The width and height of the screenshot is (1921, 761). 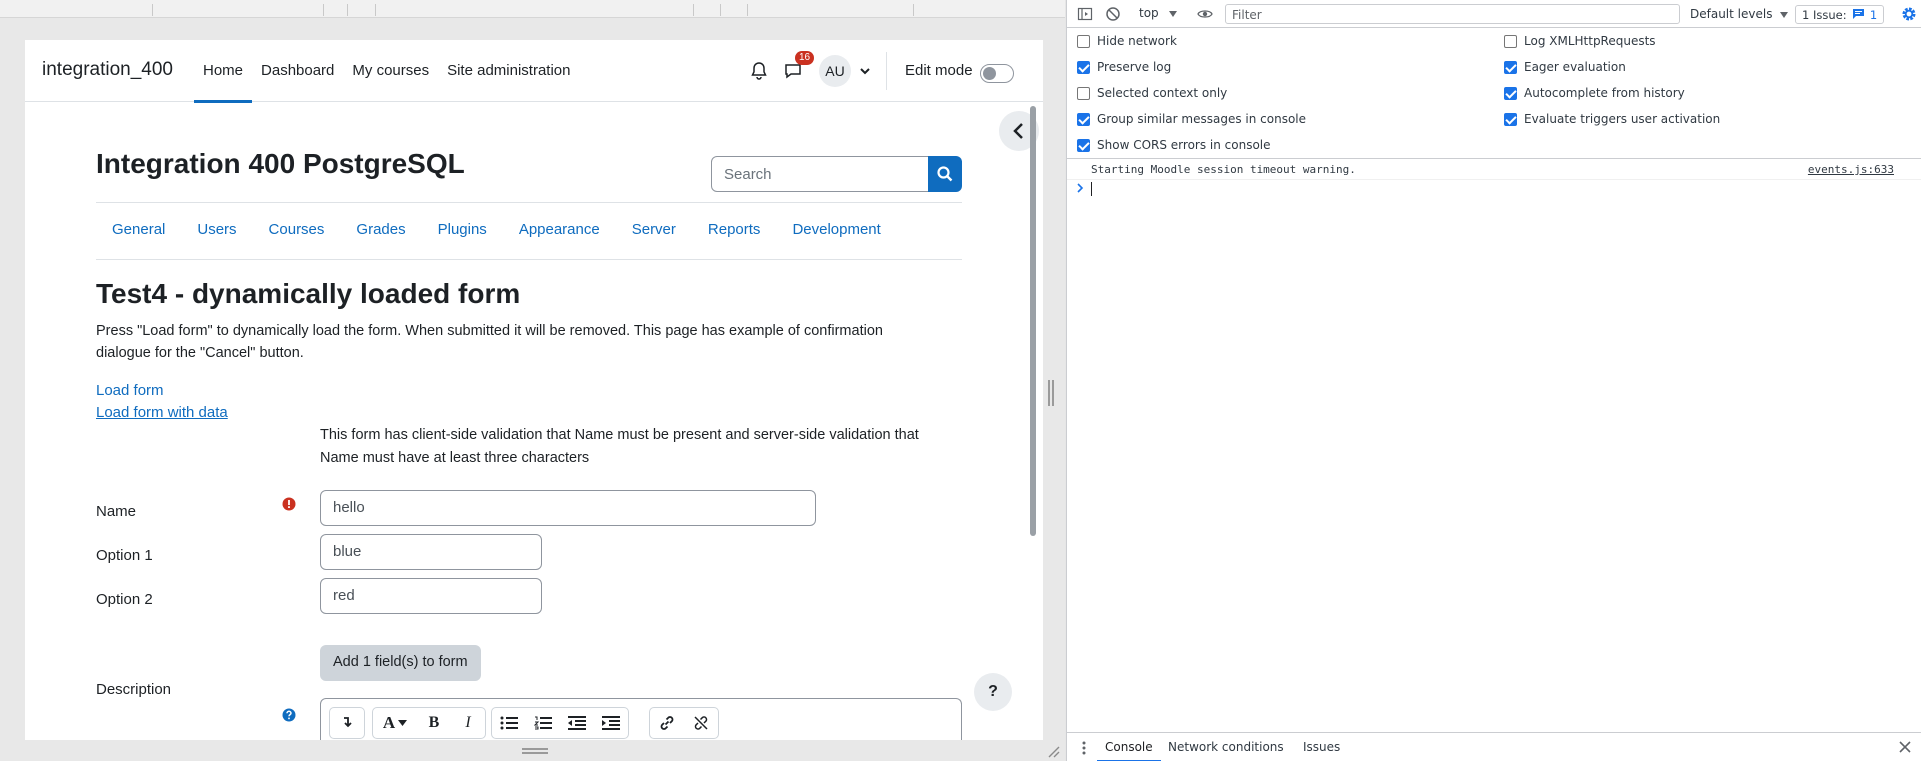 What do you see at coordinates (1152, 93) in the screenshot?
I see `setting-selected-context-only: Selected context only` at bounding box center [1152, 93].